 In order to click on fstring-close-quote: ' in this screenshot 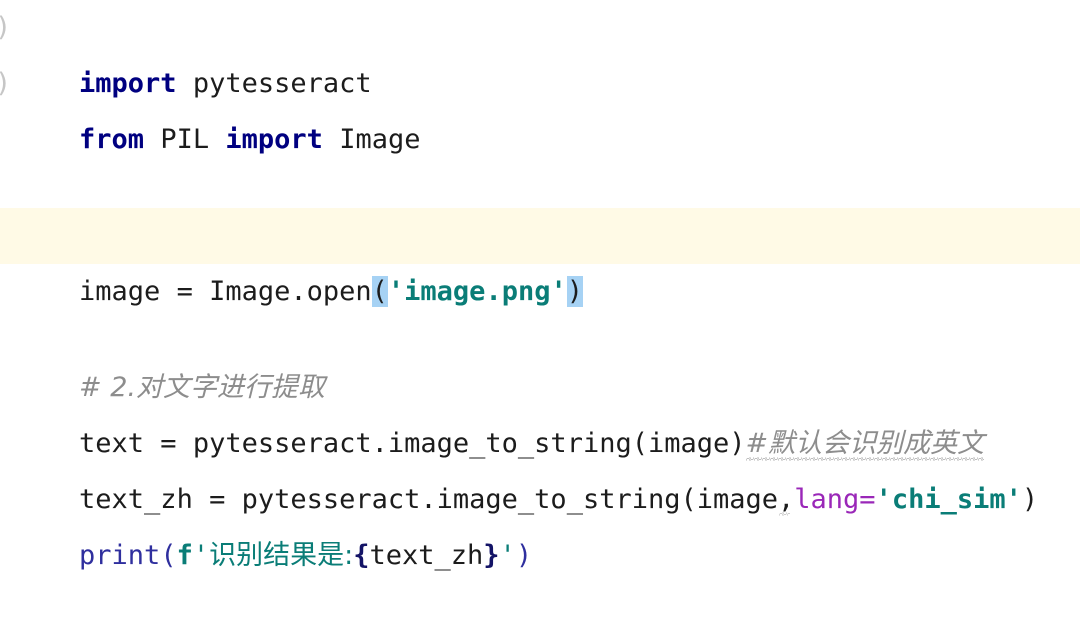, I will do `click(507, 555)`.